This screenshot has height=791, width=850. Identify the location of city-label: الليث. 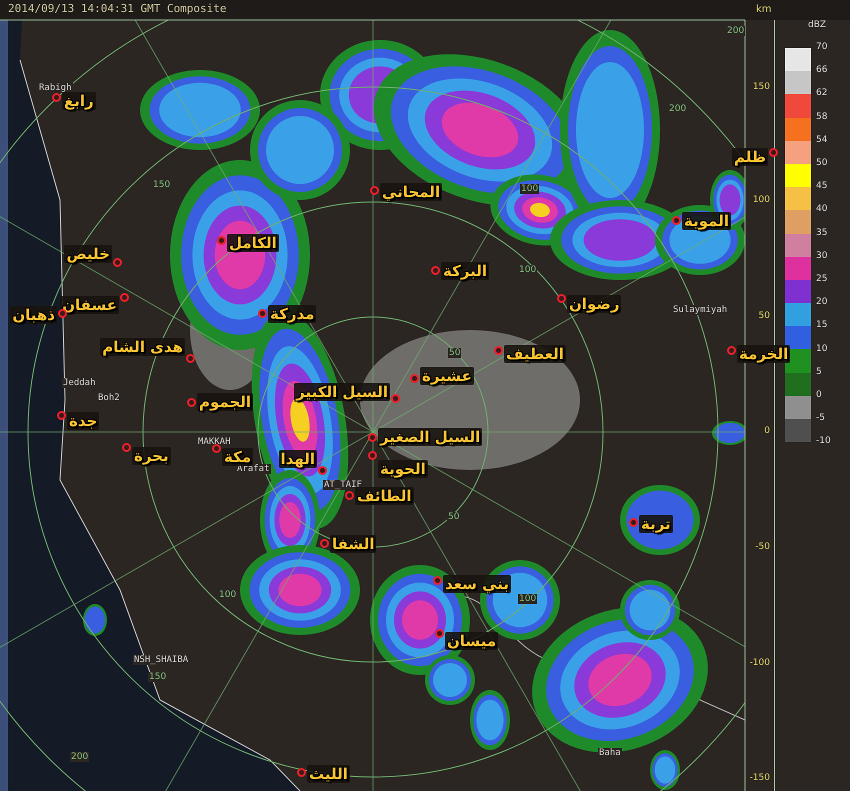
(328, 774).